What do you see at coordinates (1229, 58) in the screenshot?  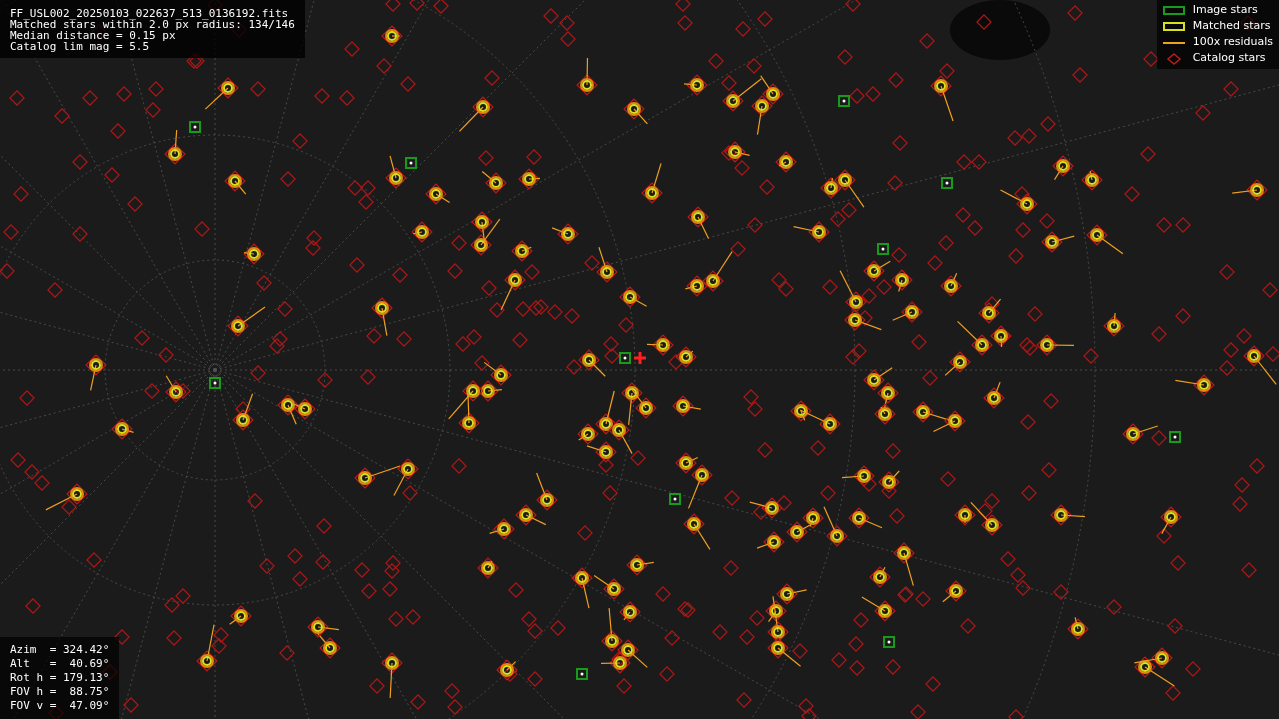 I see `legend-label: Catalog stars` at bounding box center [1229, 58].